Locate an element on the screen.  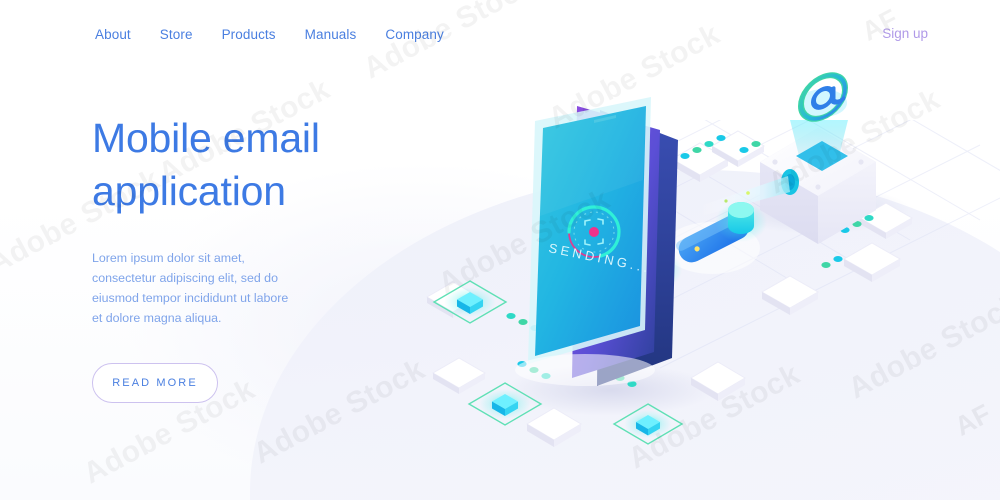
nav-item-store: Store is located at coordinates (176, 34).